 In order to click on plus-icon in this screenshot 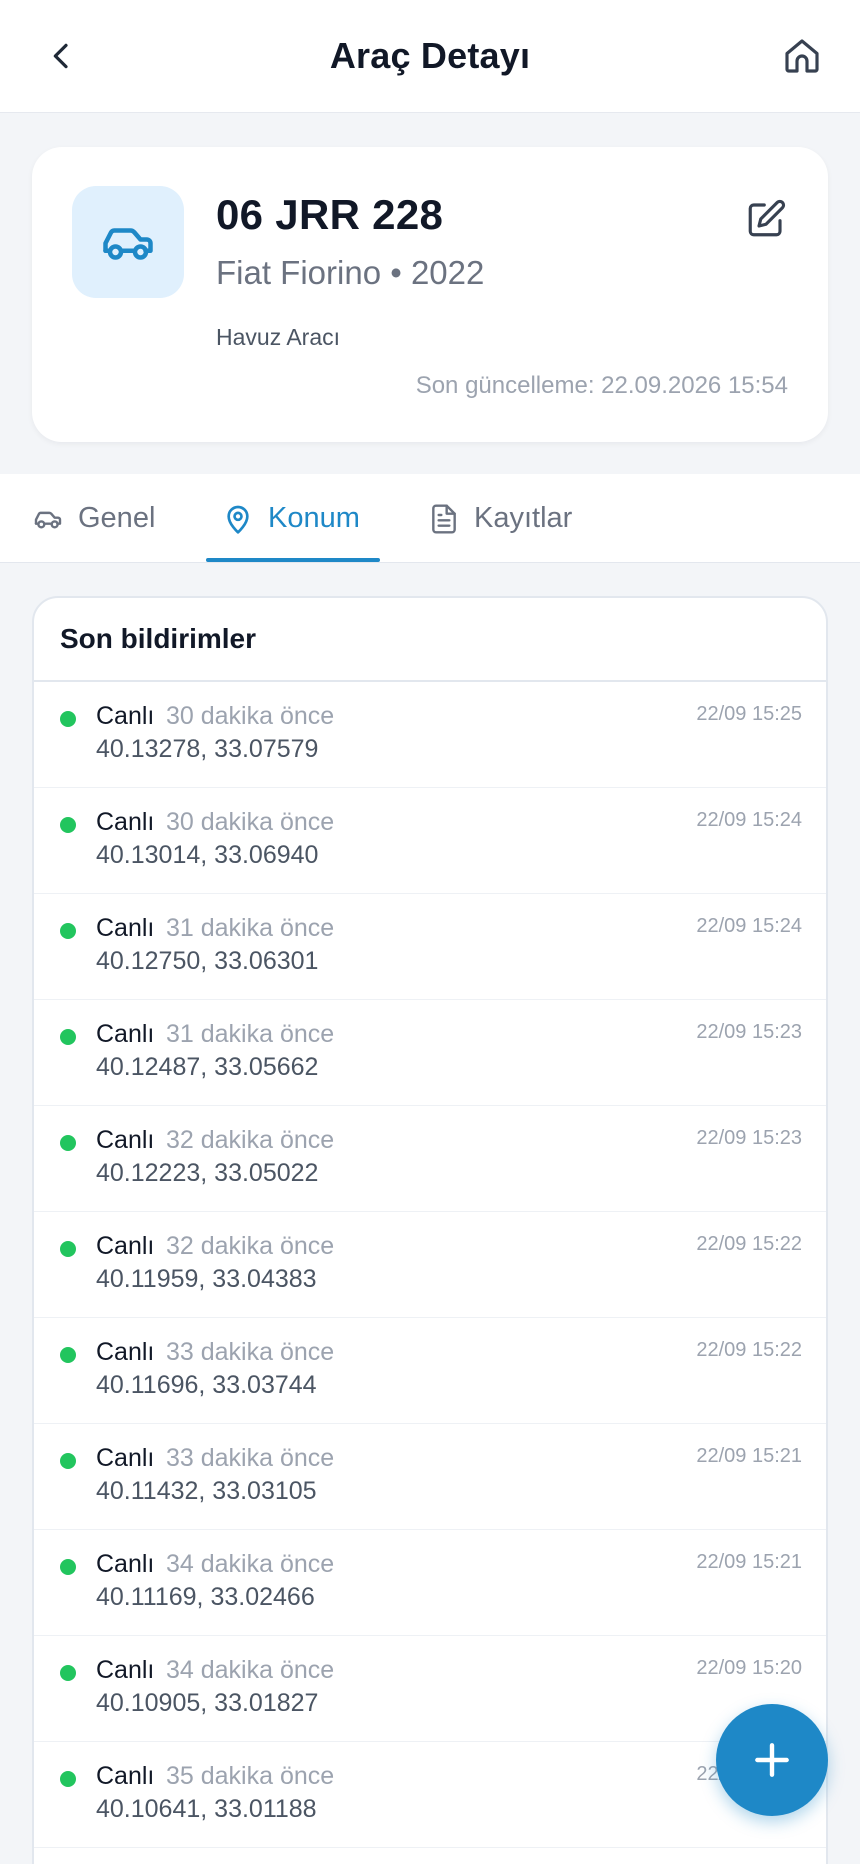, I will do `click(772, 1760)`.